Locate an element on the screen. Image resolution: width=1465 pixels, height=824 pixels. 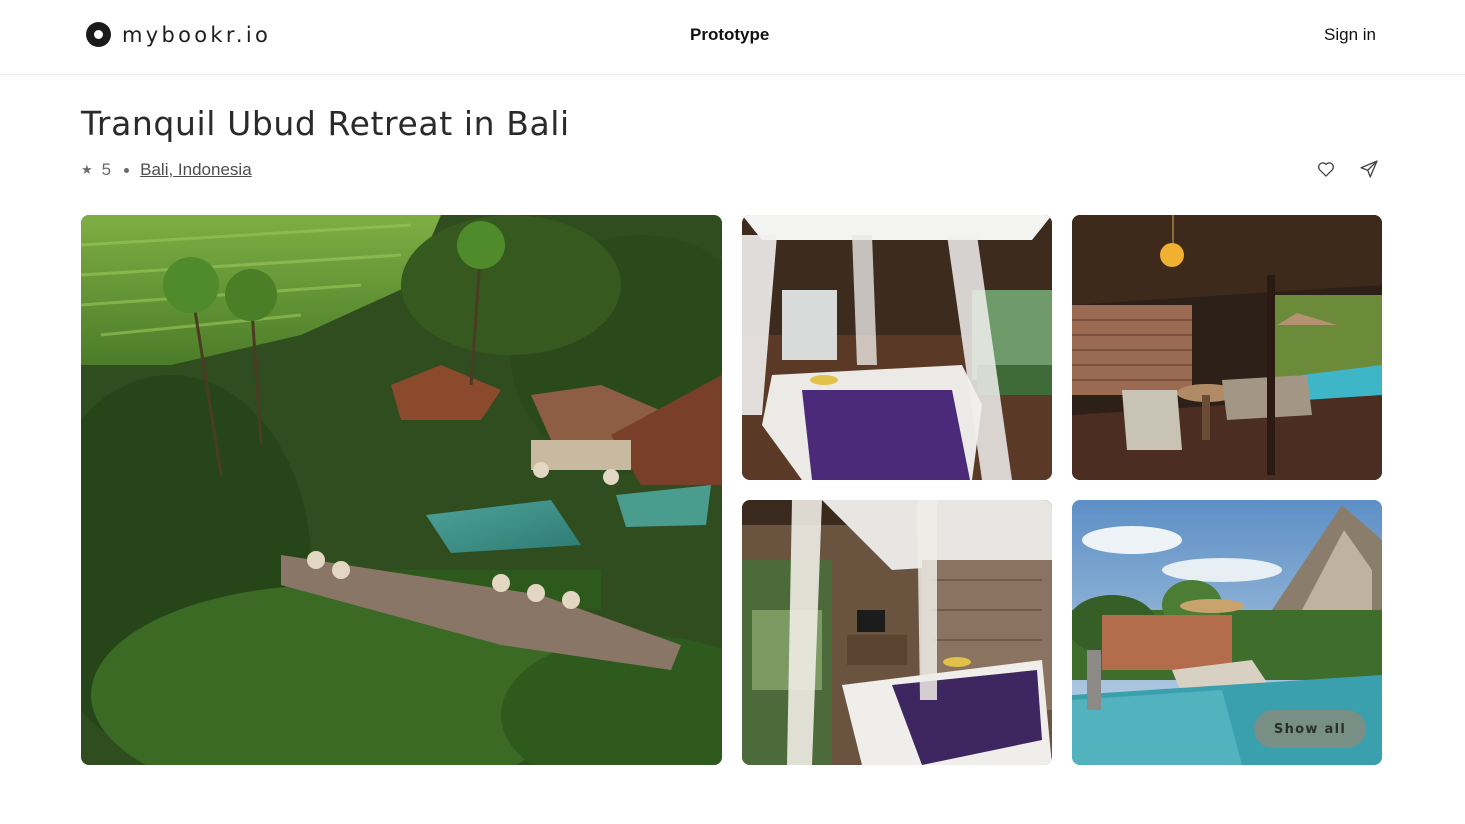
heart-icon is located at coordinates (1326, 169).